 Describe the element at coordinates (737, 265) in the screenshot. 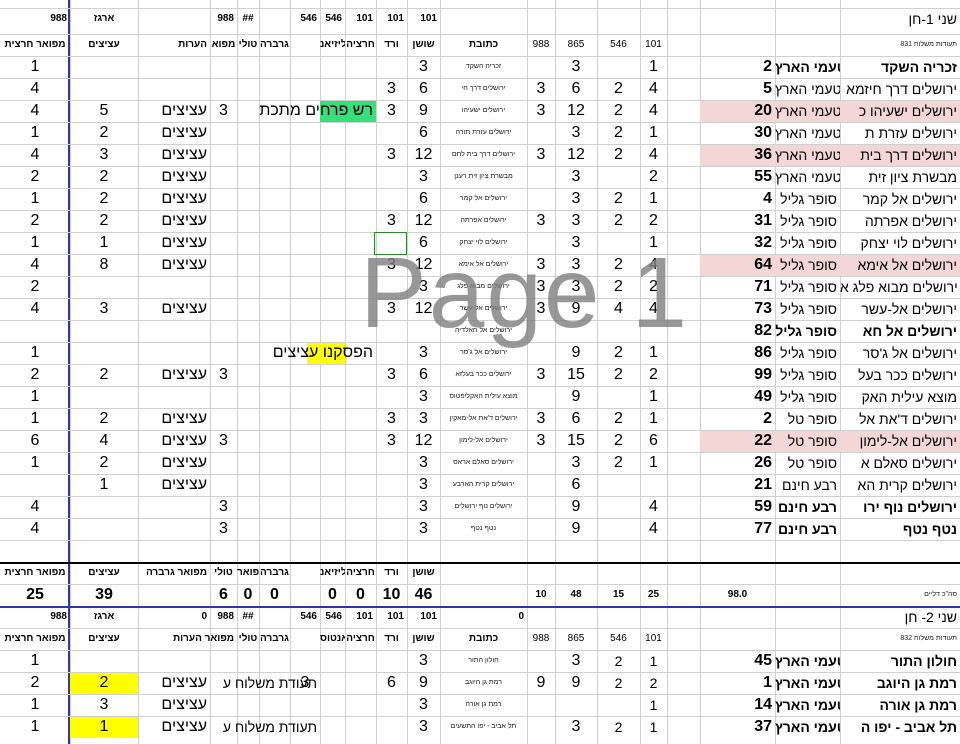

I see `cell-num: 64` at that location.